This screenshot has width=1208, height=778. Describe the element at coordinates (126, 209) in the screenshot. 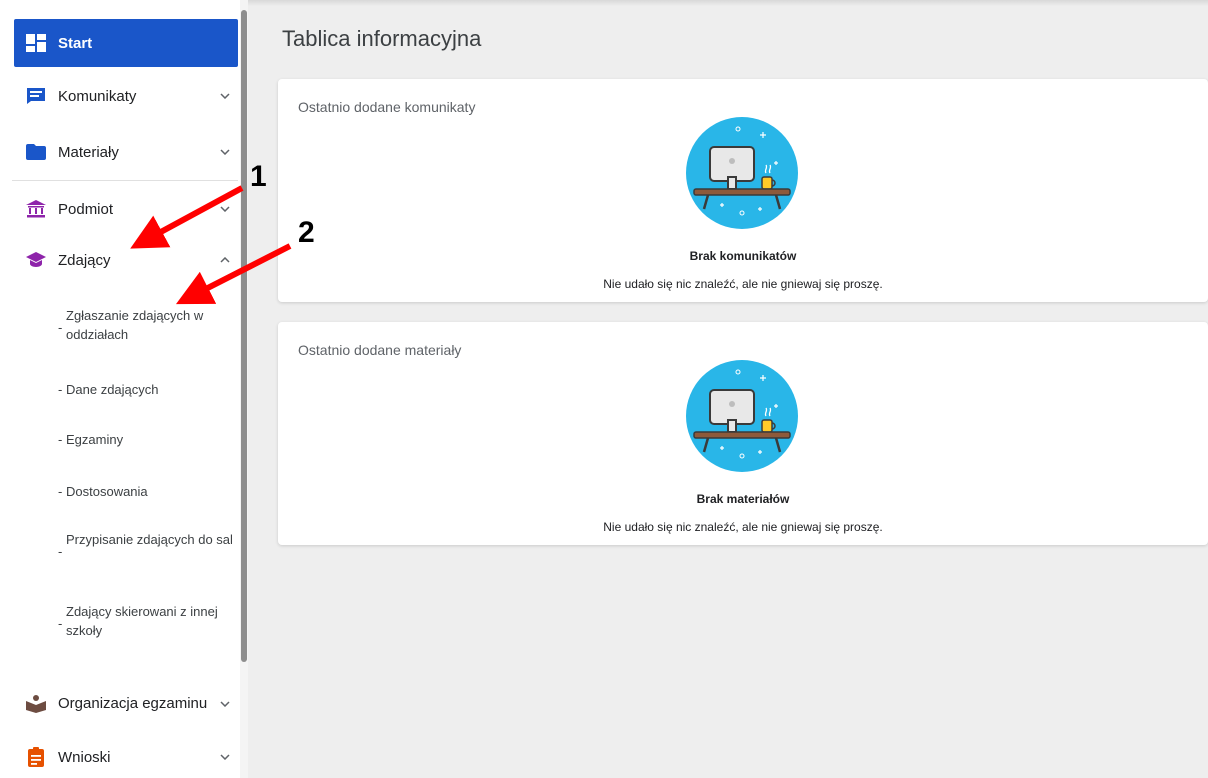

I see `sidebar-item-podmiot: Podmiot` at that location.